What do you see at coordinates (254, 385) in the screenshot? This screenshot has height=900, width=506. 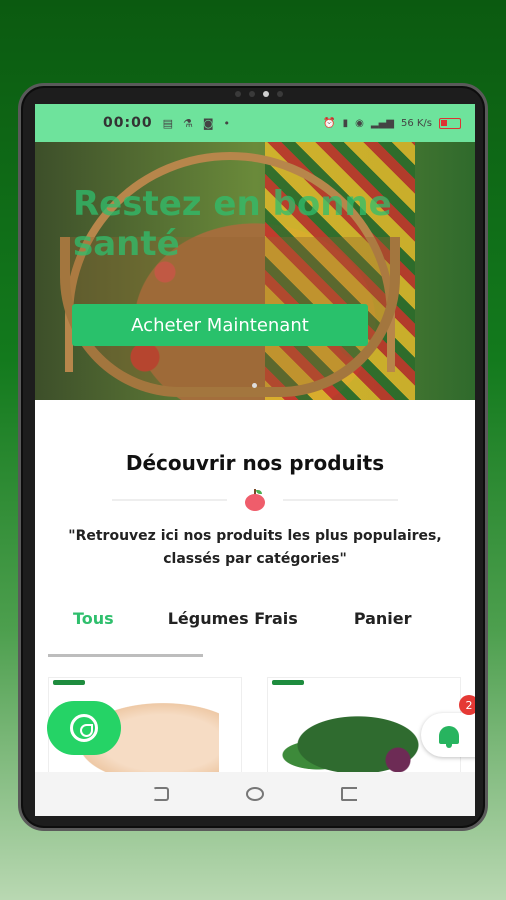 I see `carousel-indicator` at bounding box center [254, 385].